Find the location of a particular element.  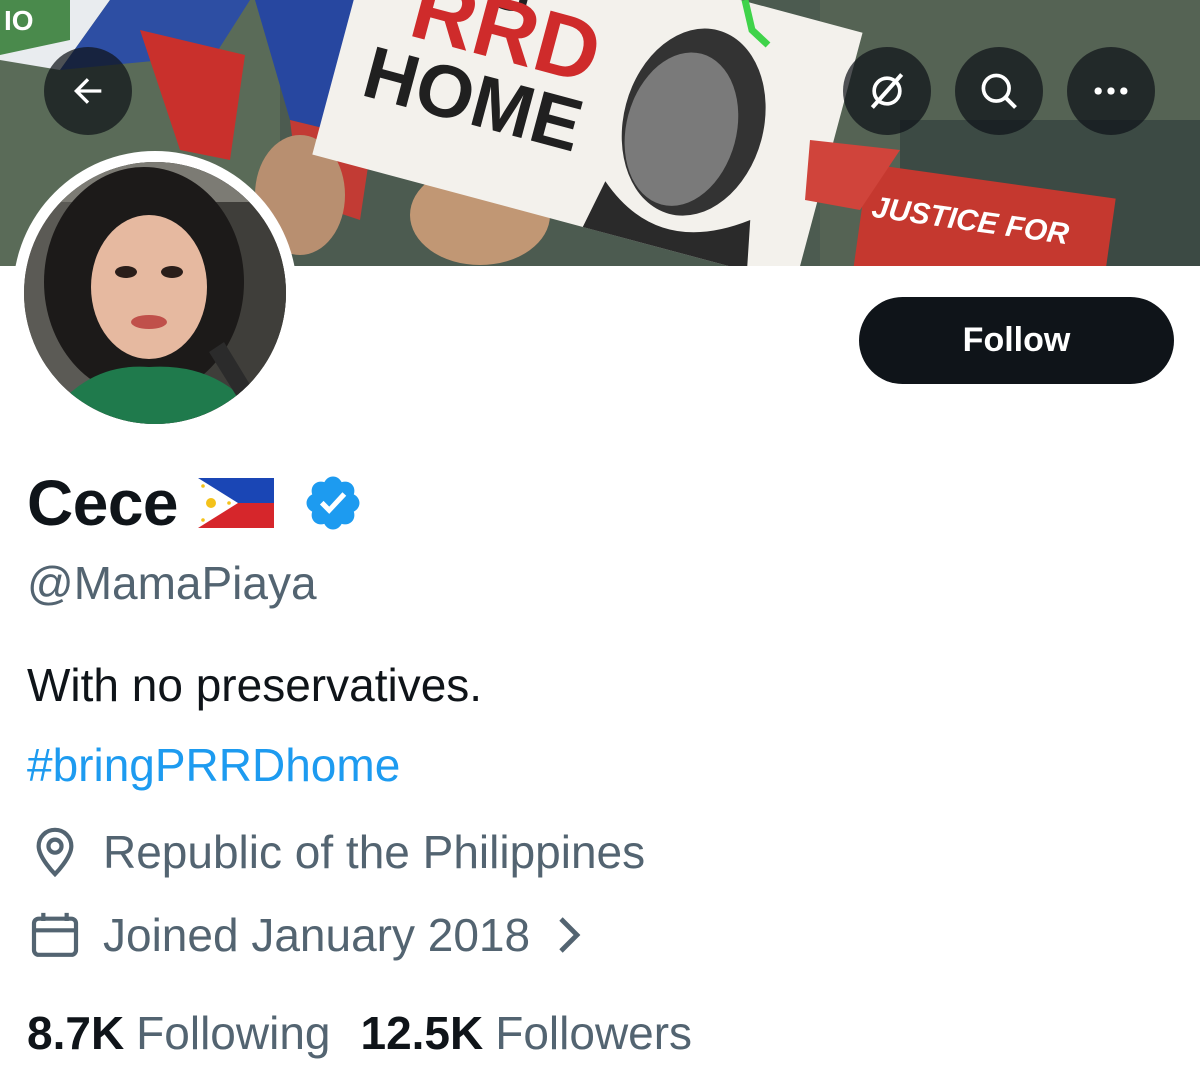

location-text: Republic of the Philippines is located at coordinates (374, 852).